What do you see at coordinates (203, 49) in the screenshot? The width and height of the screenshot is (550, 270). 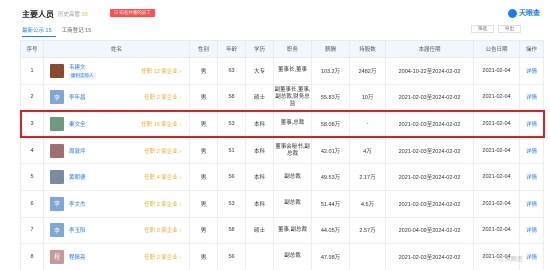 I see `col-header-gender: 性别` at bounding box center [203, 49].